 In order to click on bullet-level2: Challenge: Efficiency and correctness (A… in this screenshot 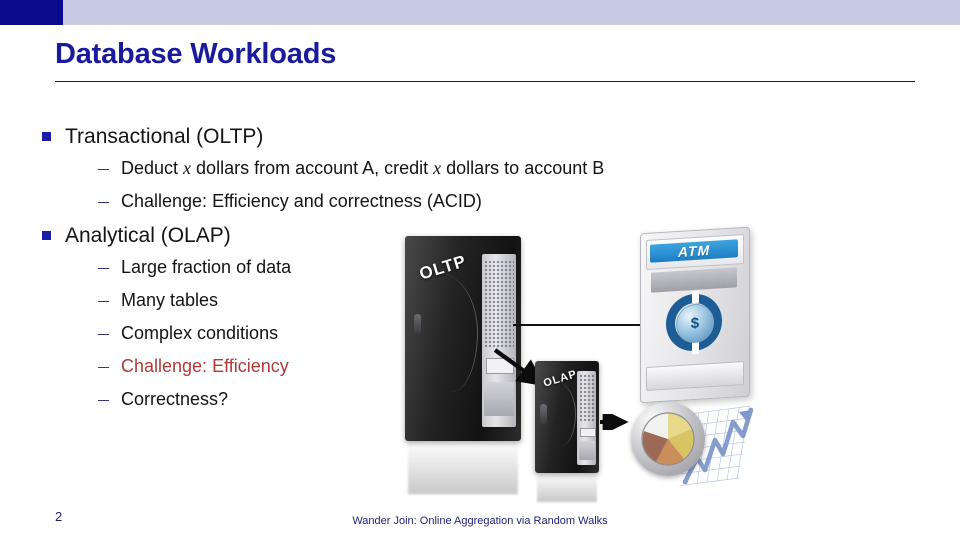, I will do `click(390, 201)`.